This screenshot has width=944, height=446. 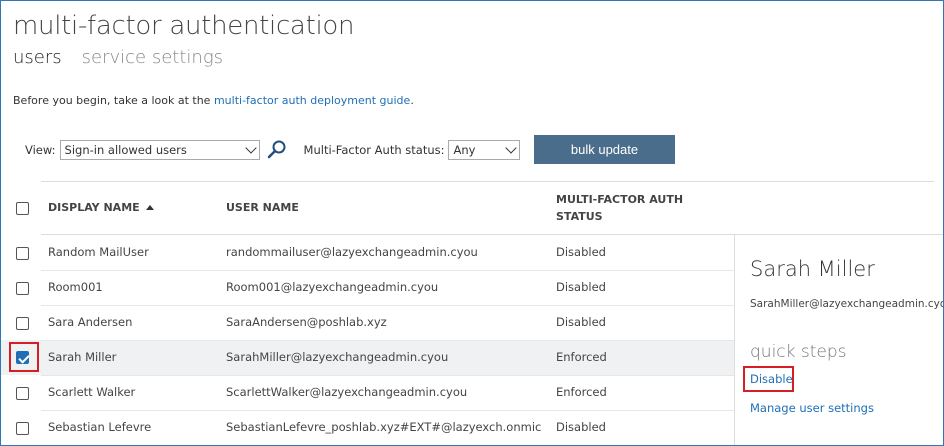 What do you see at coordinates (412, 100) in the screenshot?
I see `intro-text-suffix: .` at bounding box center [412, 100].